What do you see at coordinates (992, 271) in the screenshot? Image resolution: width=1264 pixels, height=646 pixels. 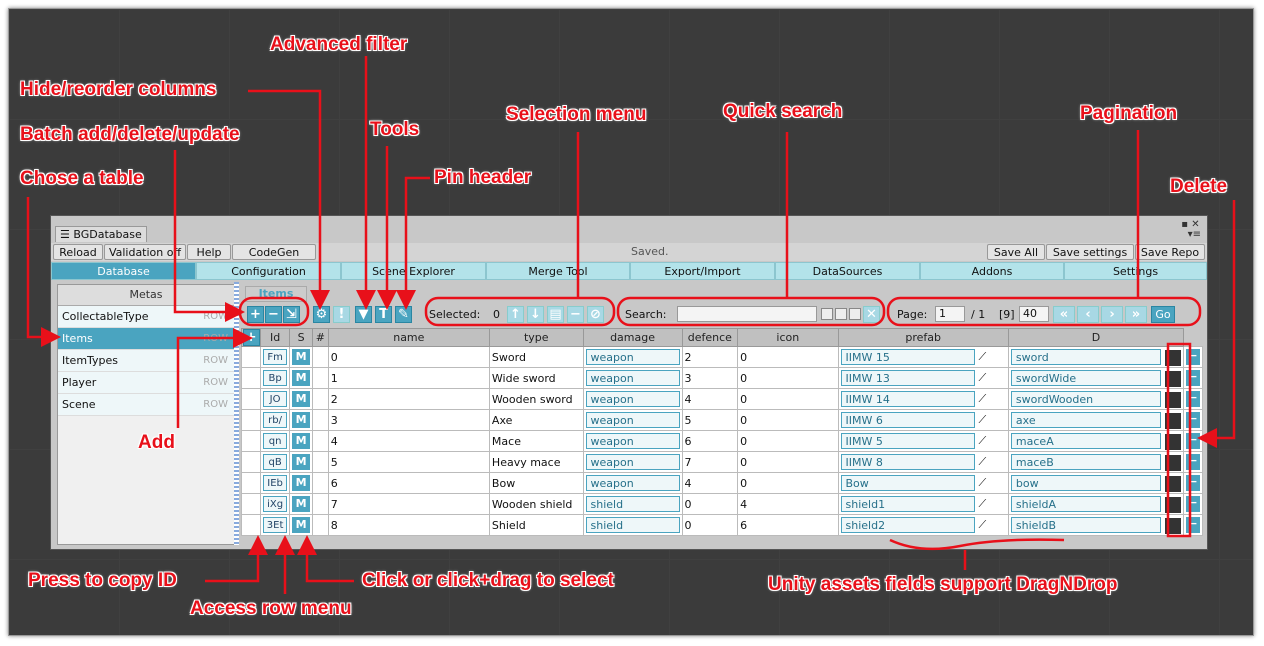 I see `tab-addons: Addons` at bounding box center [992, 271].